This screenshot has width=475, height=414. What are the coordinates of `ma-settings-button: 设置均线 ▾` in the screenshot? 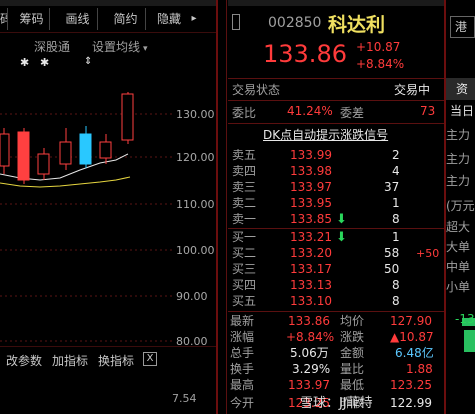 It's located at (120, 46).